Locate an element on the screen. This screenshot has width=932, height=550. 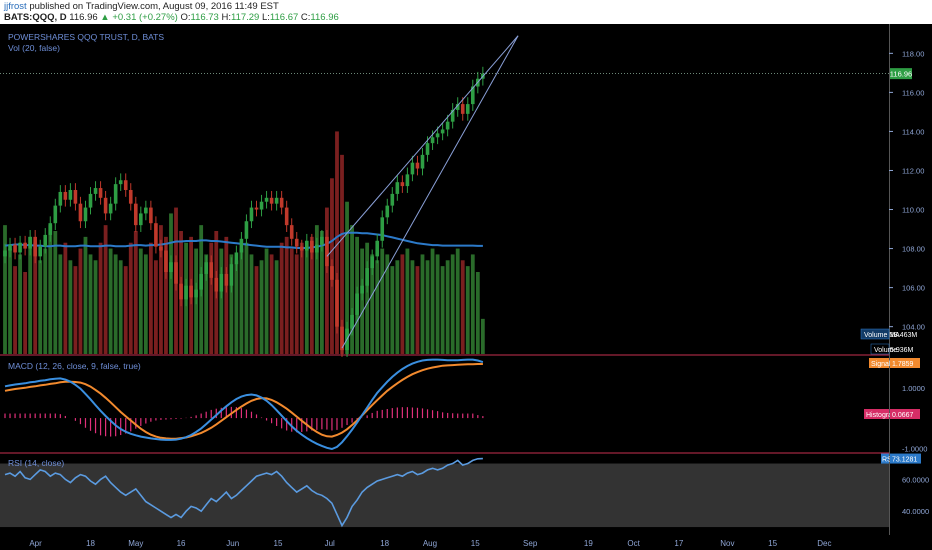
price-tick-label: 118.00 is located at coordinates (913, 53).